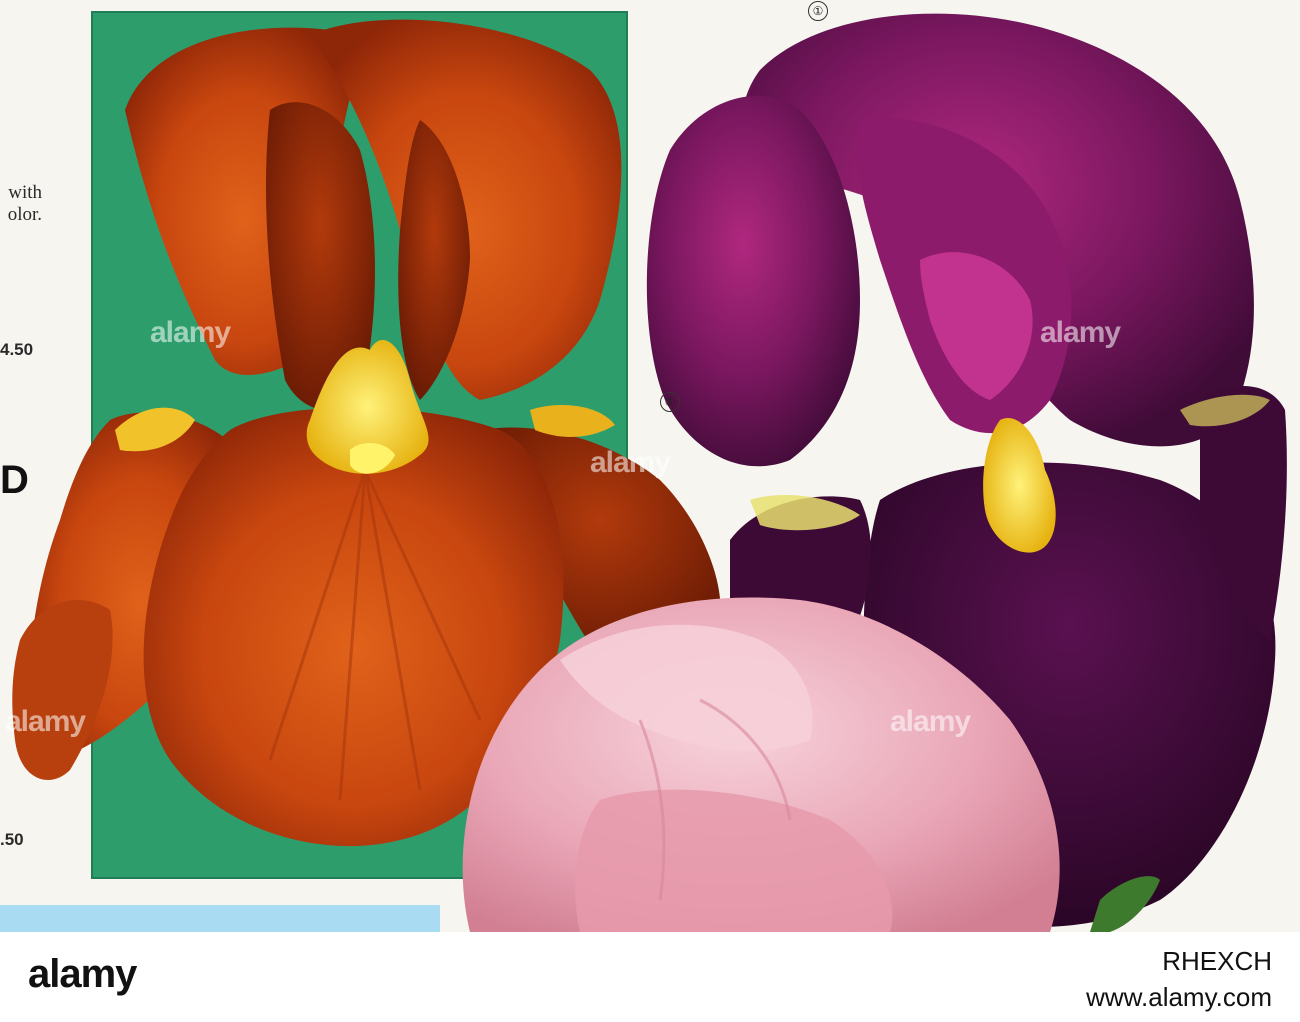 The height and width of the screenshot is (1022, 1300). Describe the element at coordinates (14, 480) in the screenshot. I see `heading-letter-fragment: D` at that location.